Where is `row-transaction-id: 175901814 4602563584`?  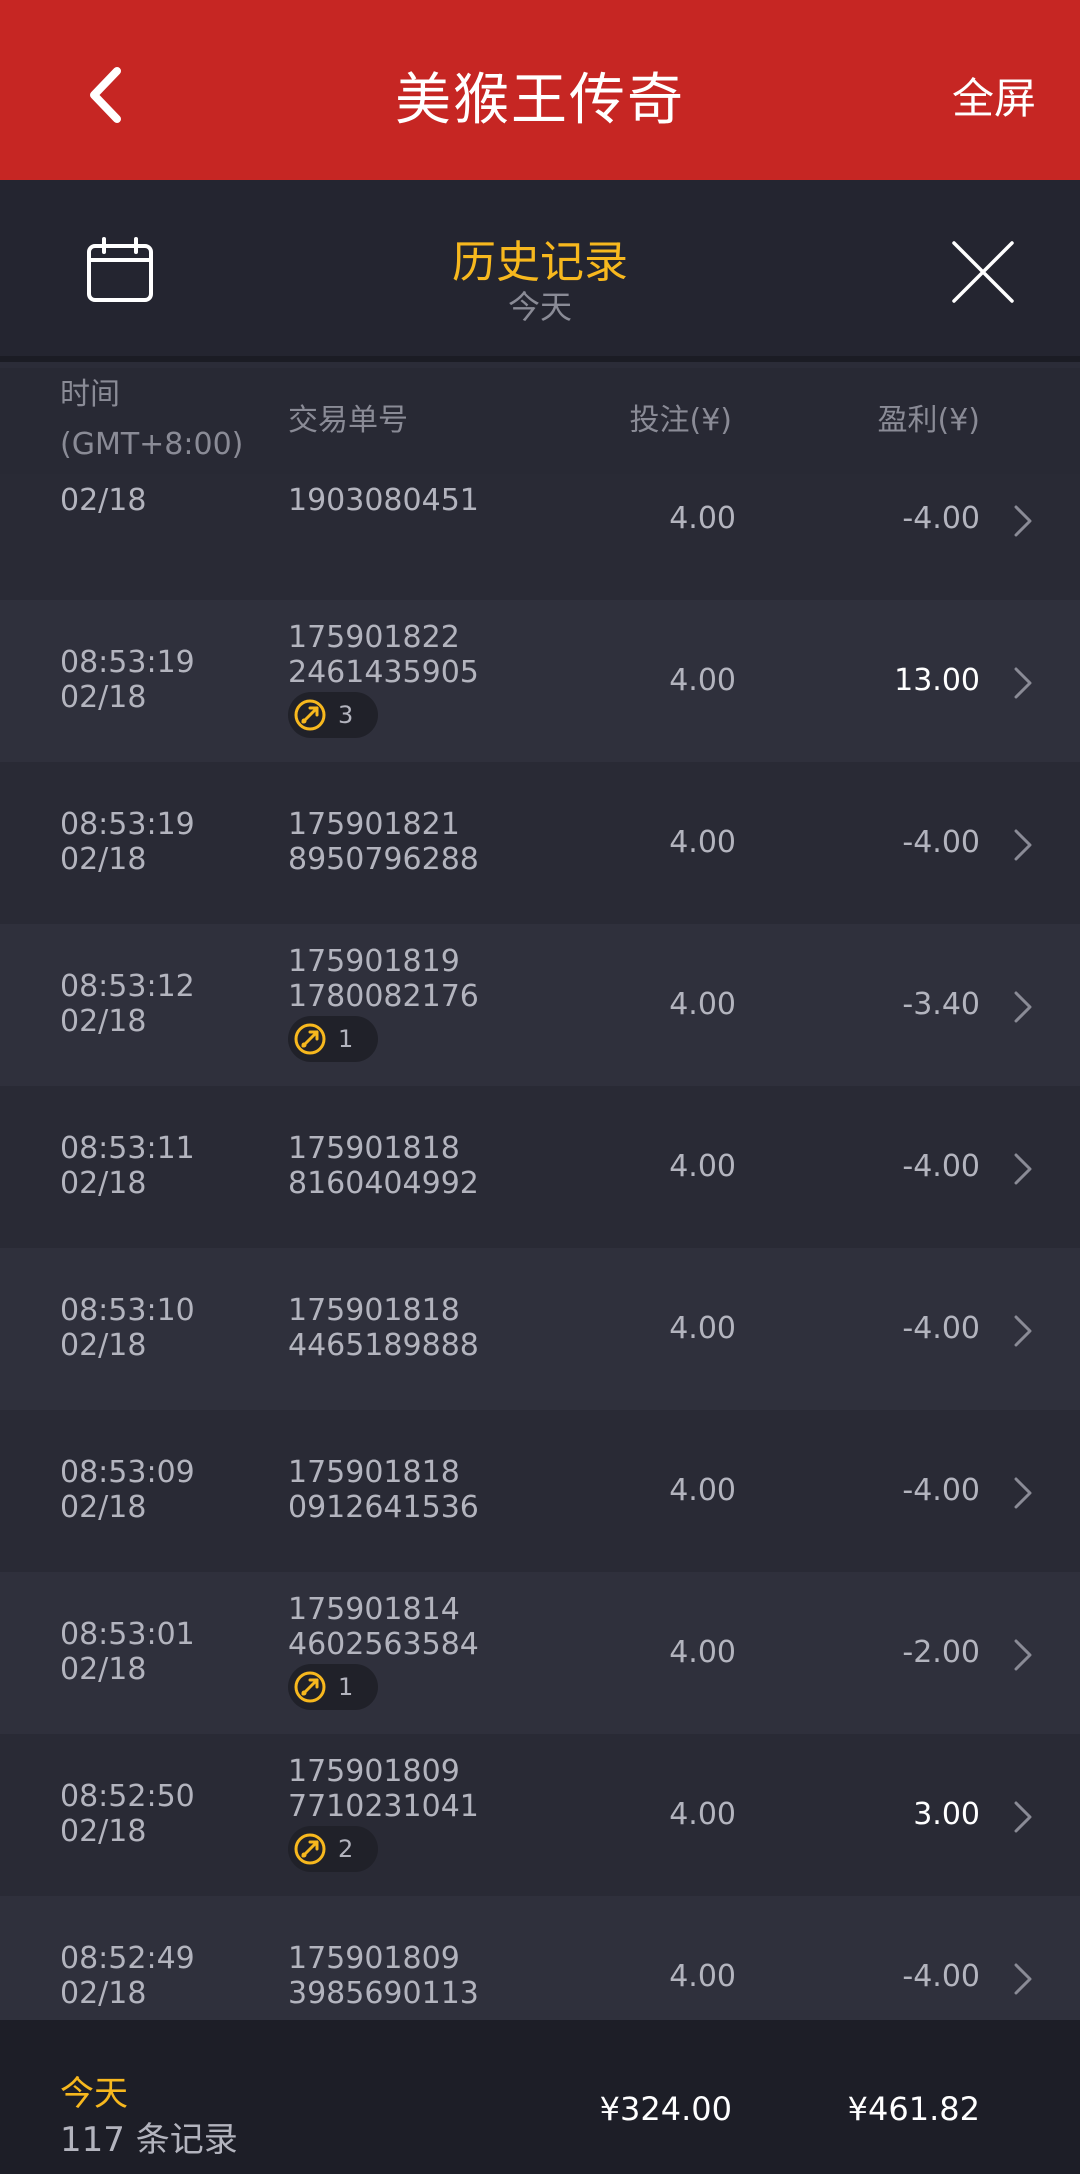 row-transaction-id: 175901814 4602563584 is located at coordinates (383, 1627).